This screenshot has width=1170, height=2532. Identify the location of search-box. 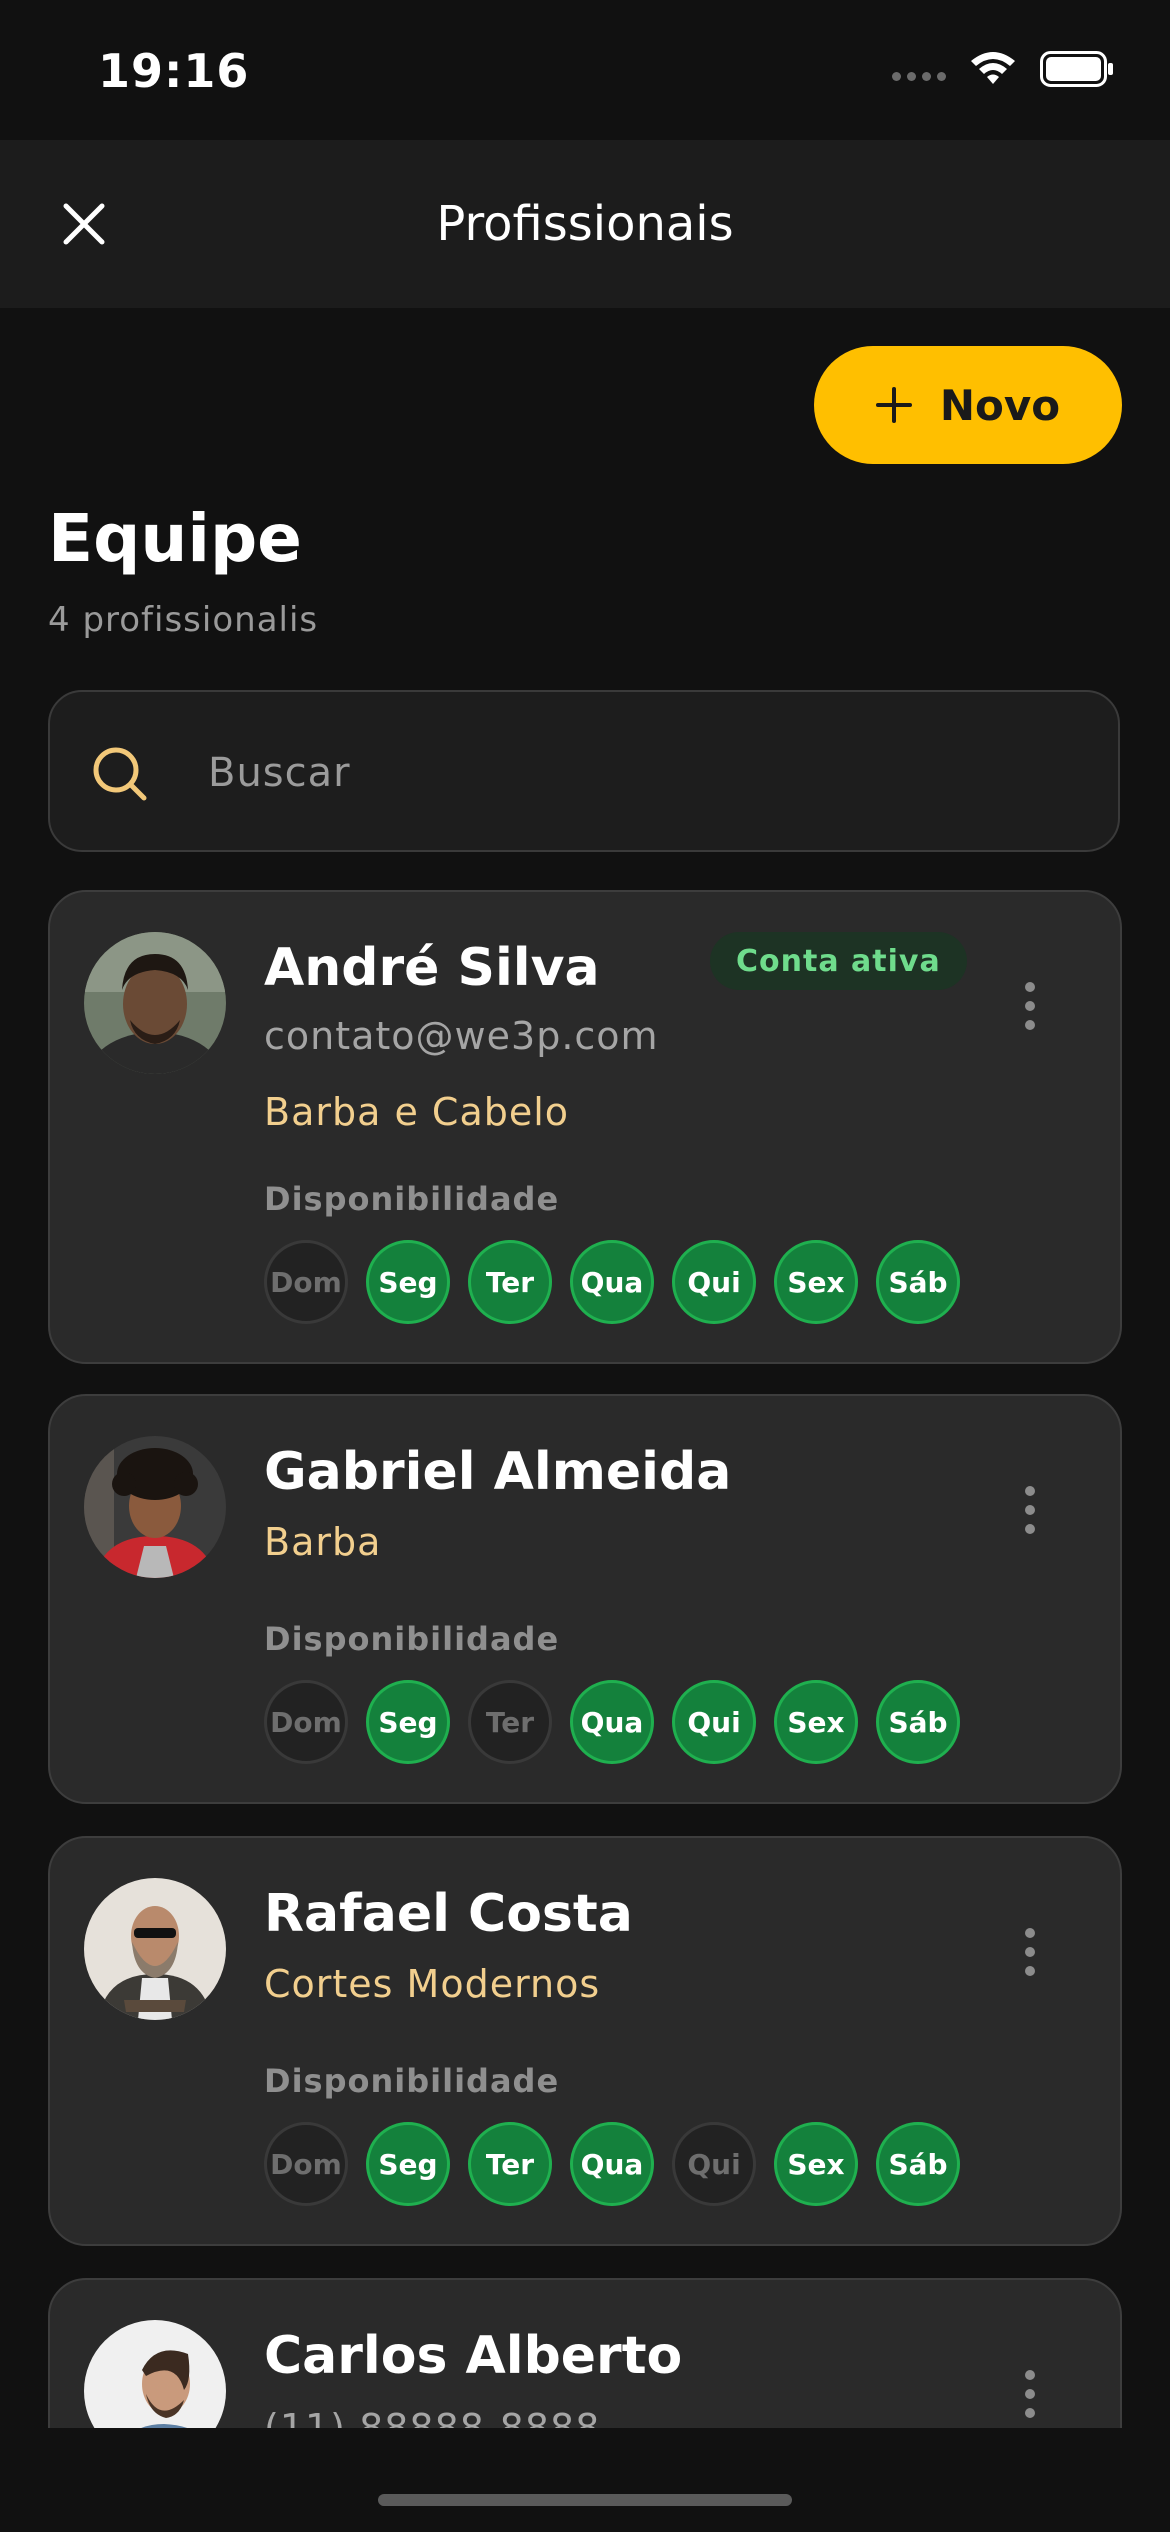
(584, 771).